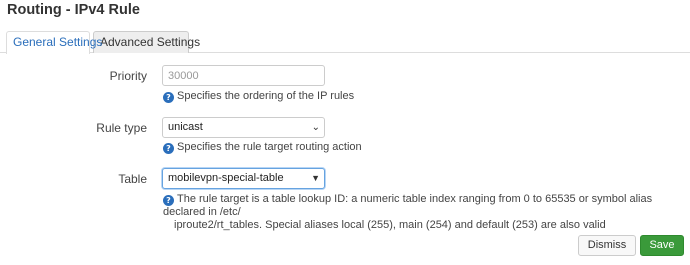 Image resolution: width=690 pixels, height=265 pixels. Describe the element at coordinates (128, 76) in the screenshot. I see `priority-label: Priority` at that location.